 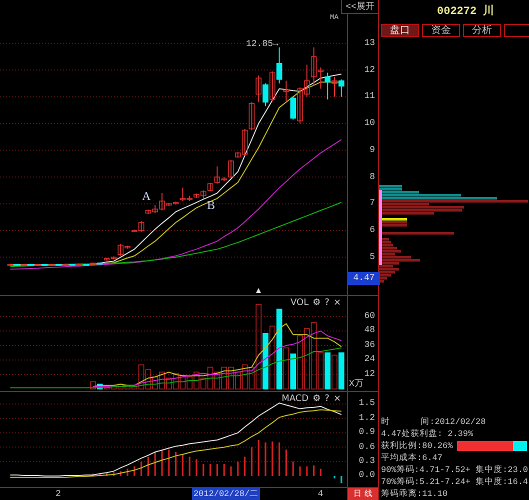 What do you see at coordinates (321, 494) in the screenshot?
I see `date-axis-label: 4` at bounding box center [321, 494].